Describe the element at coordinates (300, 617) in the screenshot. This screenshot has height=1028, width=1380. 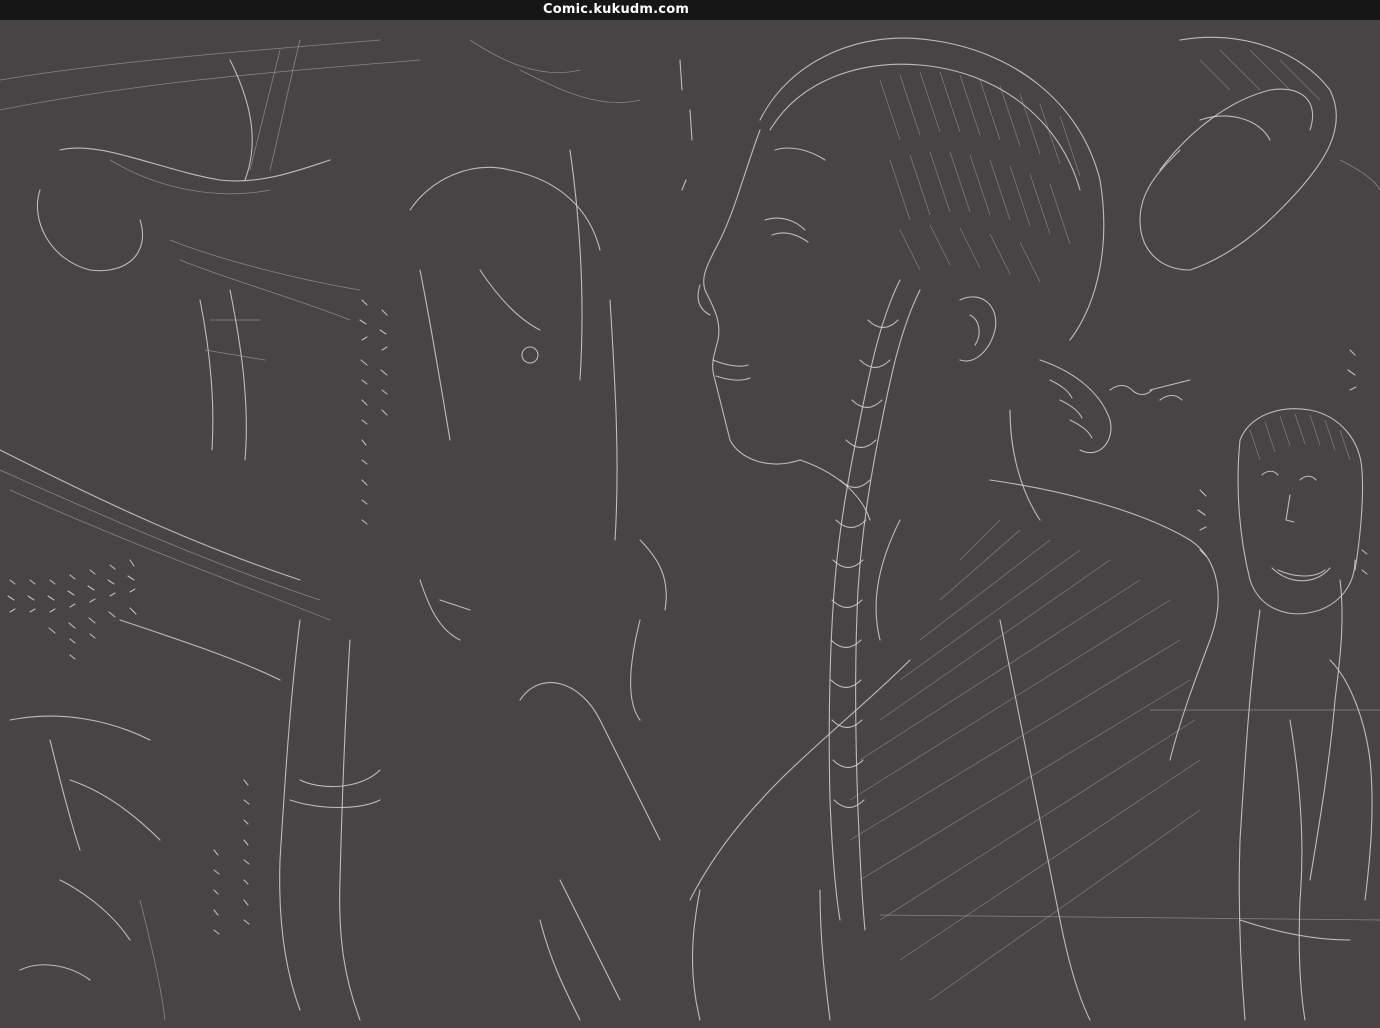
I see `handwritten-notes-middle` at that location.